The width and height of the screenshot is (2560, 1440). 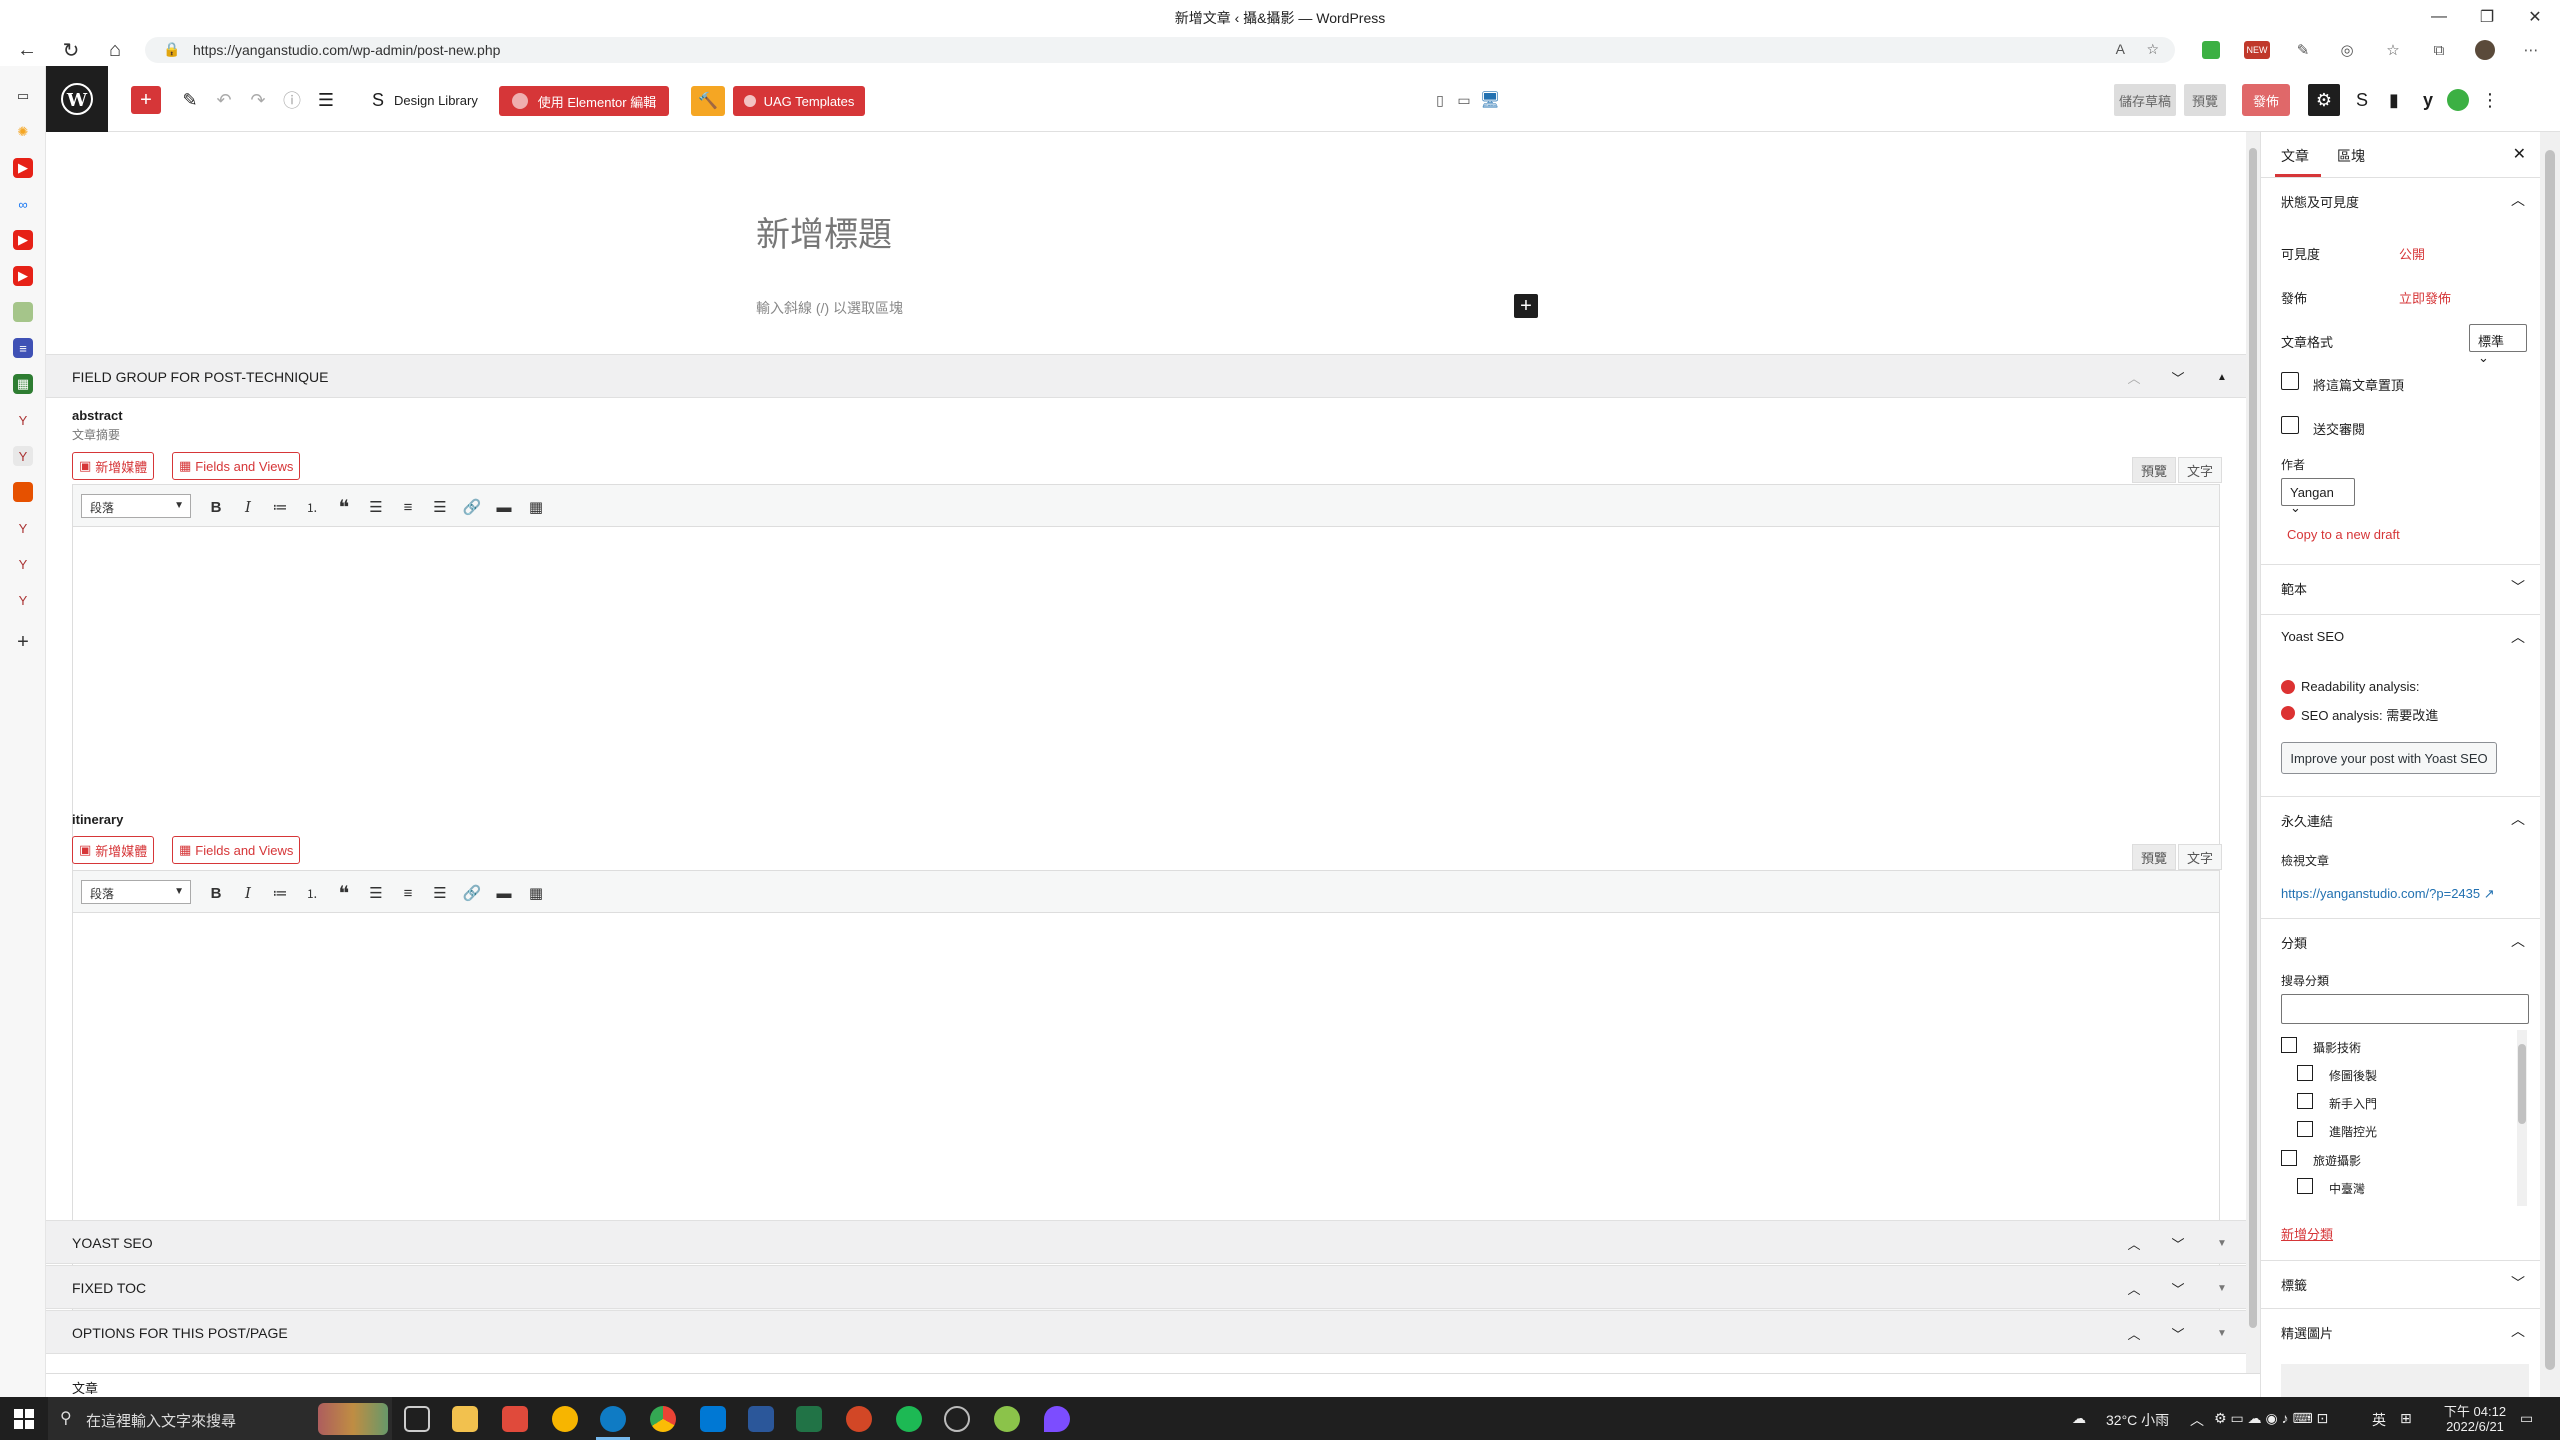 I want to click on publish-button: 發佈, so click(x=2266, y=100).